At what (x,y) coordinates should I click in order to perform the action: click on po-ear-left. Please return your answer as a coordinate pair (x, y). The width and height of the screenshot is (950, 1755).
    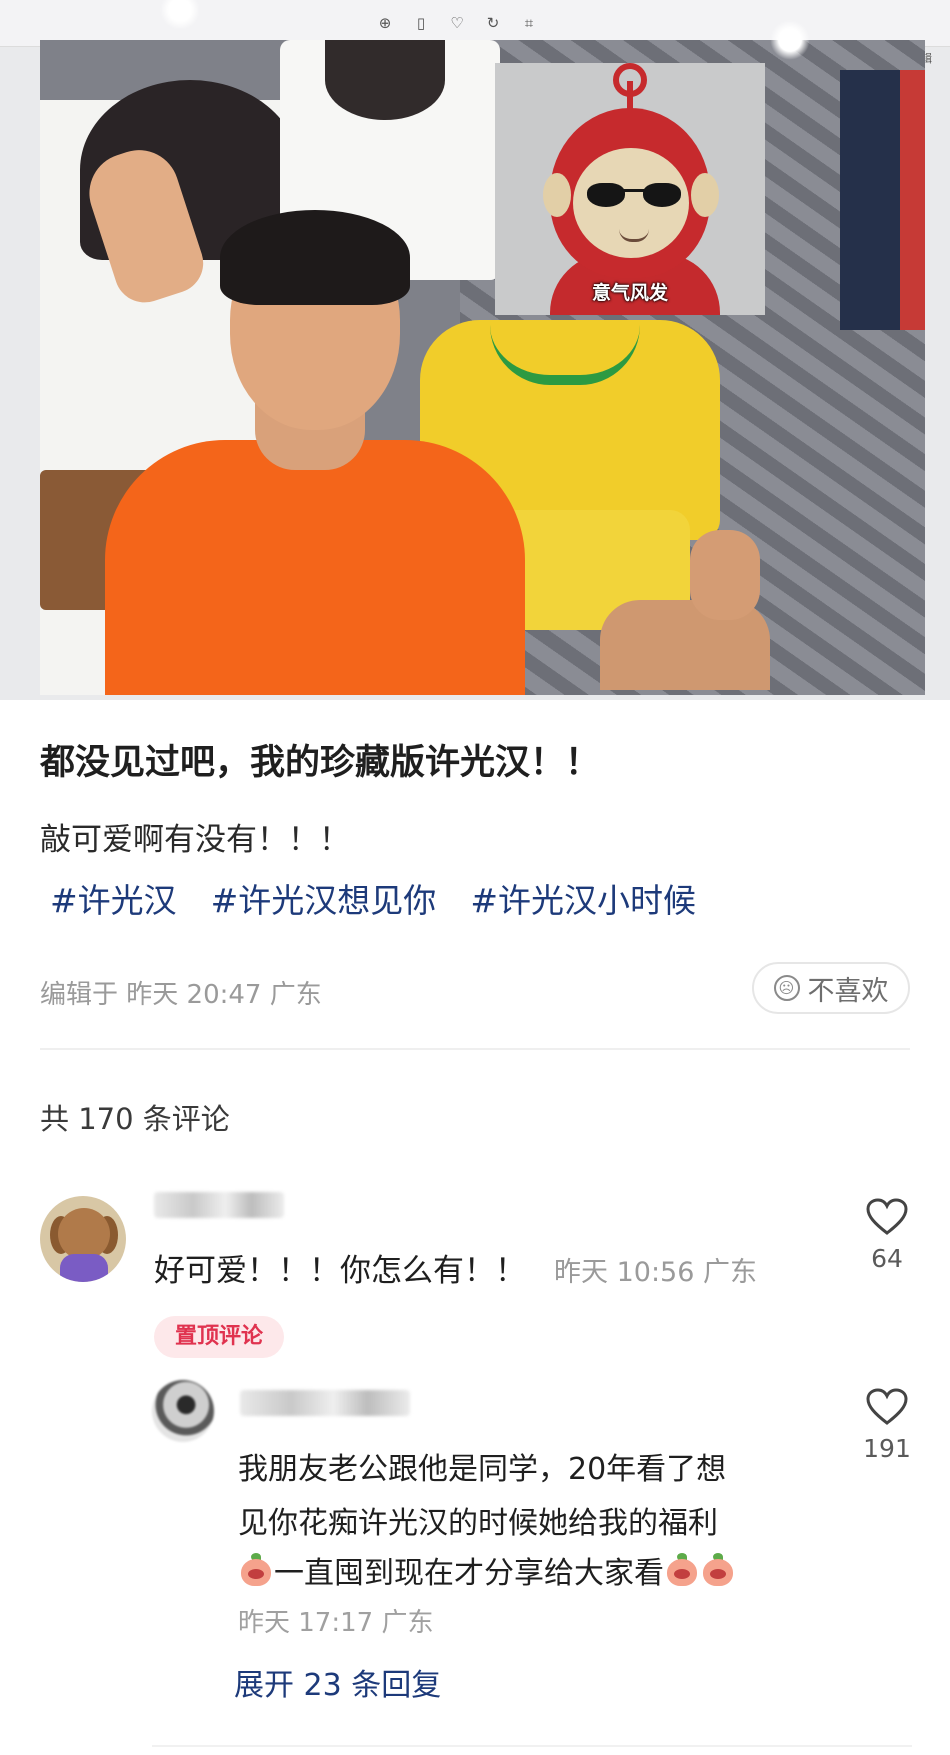
    Looking at the image, I should click on (557, 195).